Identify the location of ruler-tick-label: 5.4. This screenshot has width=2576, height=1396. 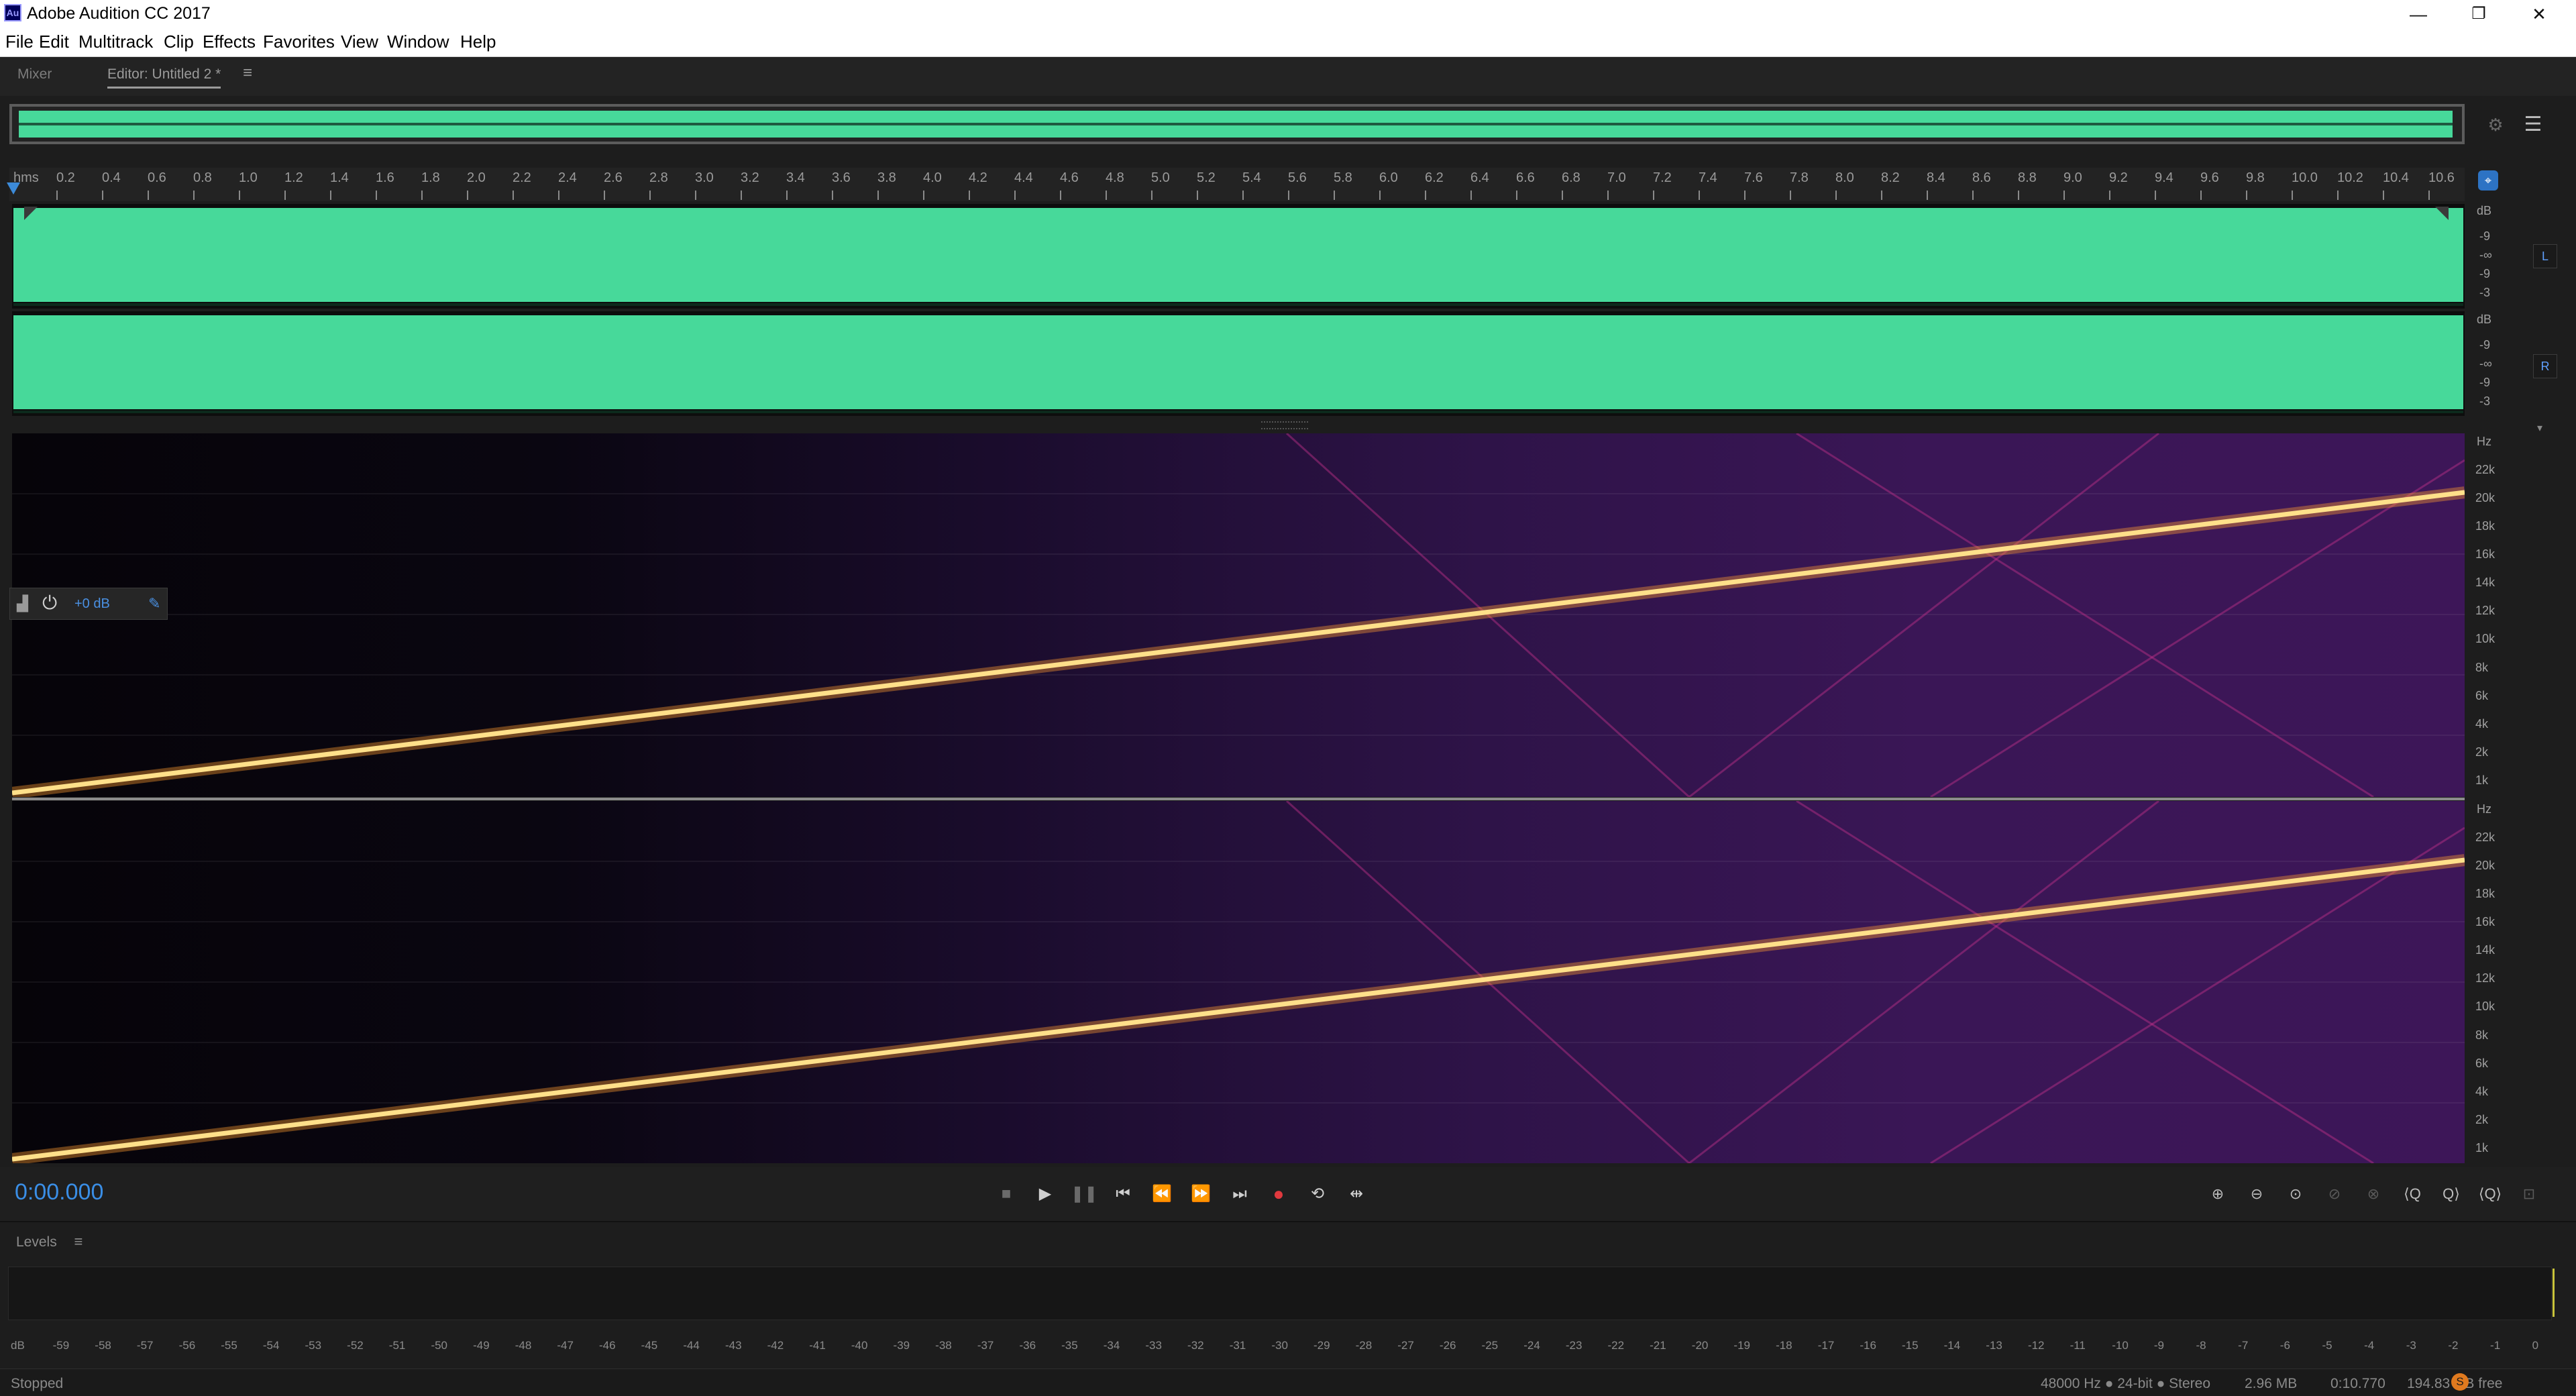
(1251, 177).